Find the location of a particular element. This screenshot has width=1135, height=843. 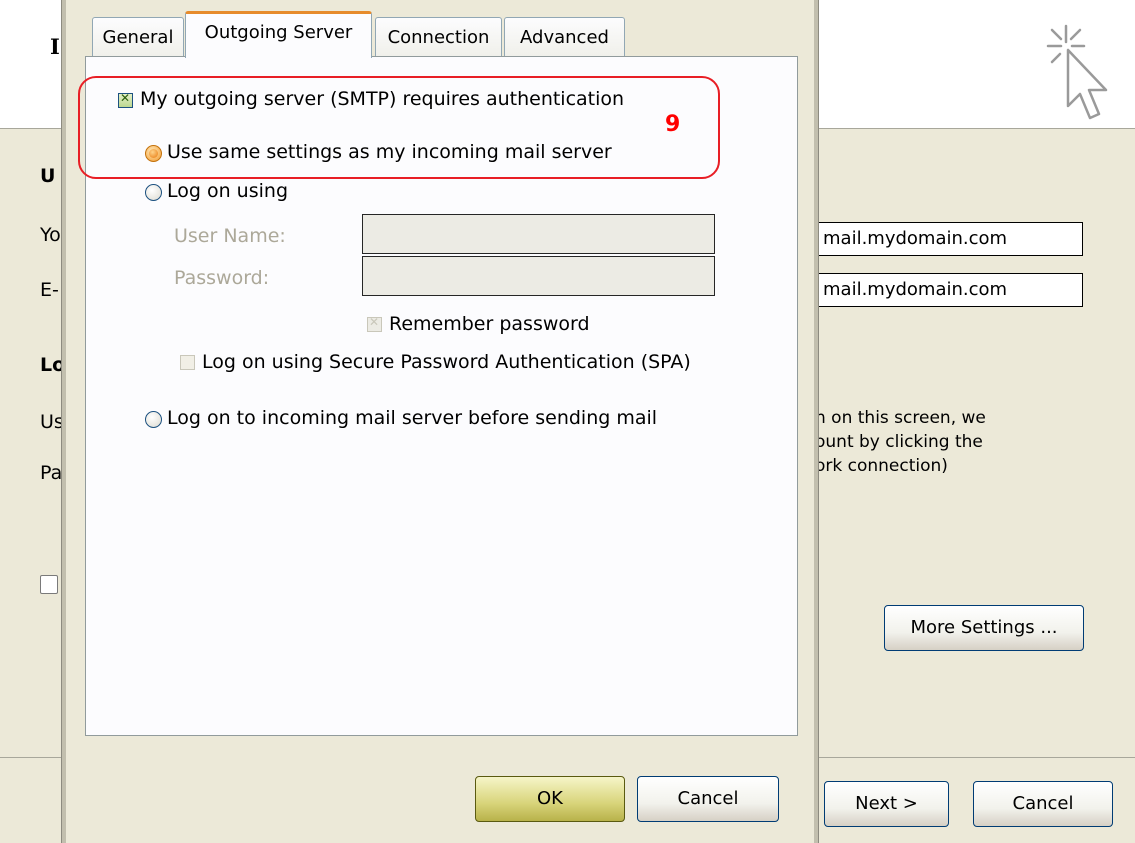

bg-label-password: Pa is located at coordinates (51, 473).